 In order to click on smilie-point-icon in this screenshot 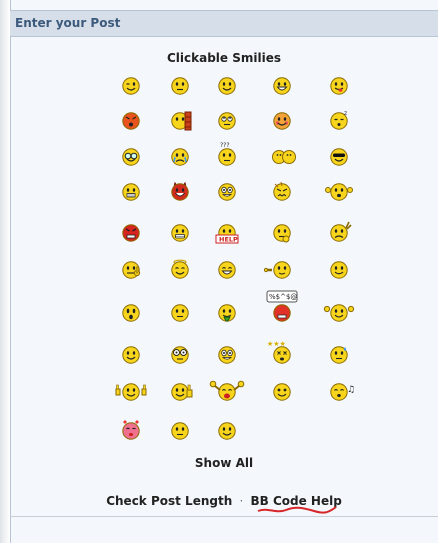, I will do `click(277, 270)`.